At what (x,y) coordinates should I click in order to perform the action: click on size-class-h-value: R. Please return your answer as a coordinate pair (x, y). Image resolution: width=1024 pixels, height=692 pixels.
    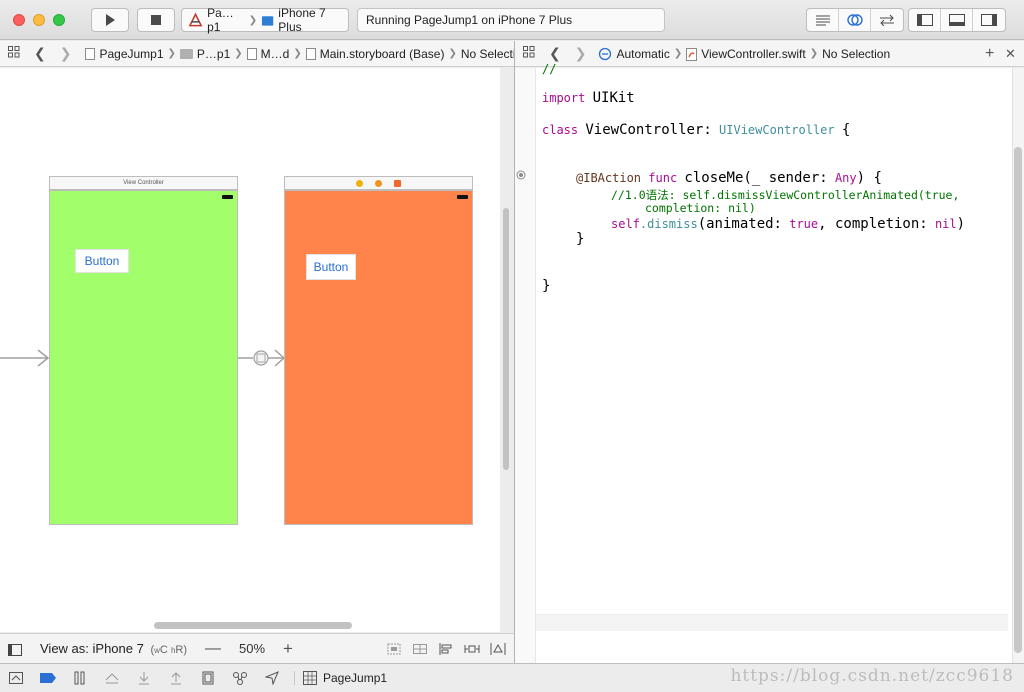
    Looking at the image, I should click on (179, 650).